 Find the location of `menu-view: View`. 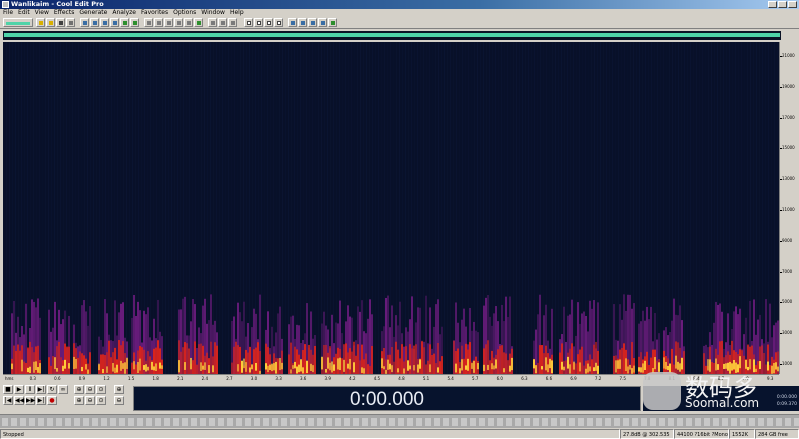

menu-view: View is located at coordinates (42, 13).